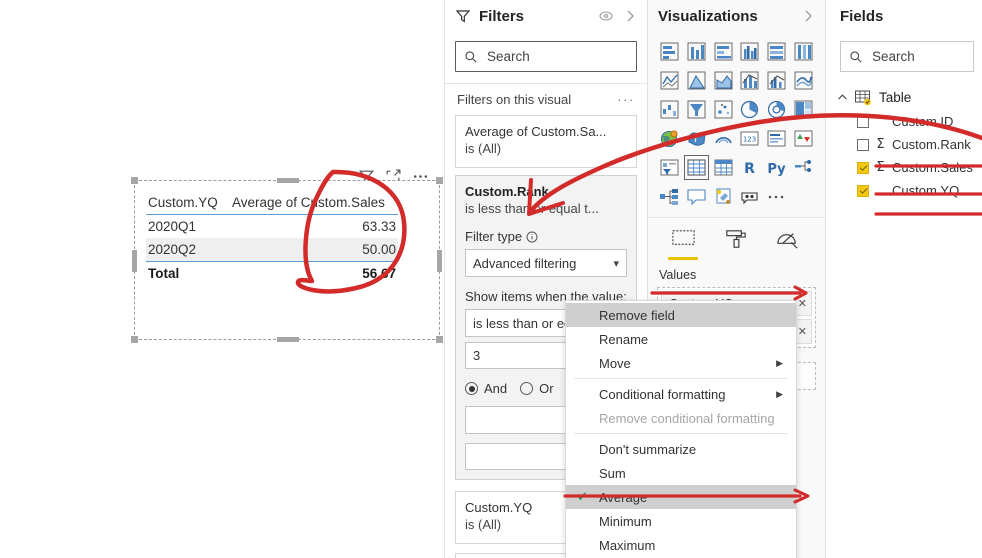  Describe the element at coordinates (749, 51) in the screenshot. I see `viz-icon-clustered-column-chart` at that location.